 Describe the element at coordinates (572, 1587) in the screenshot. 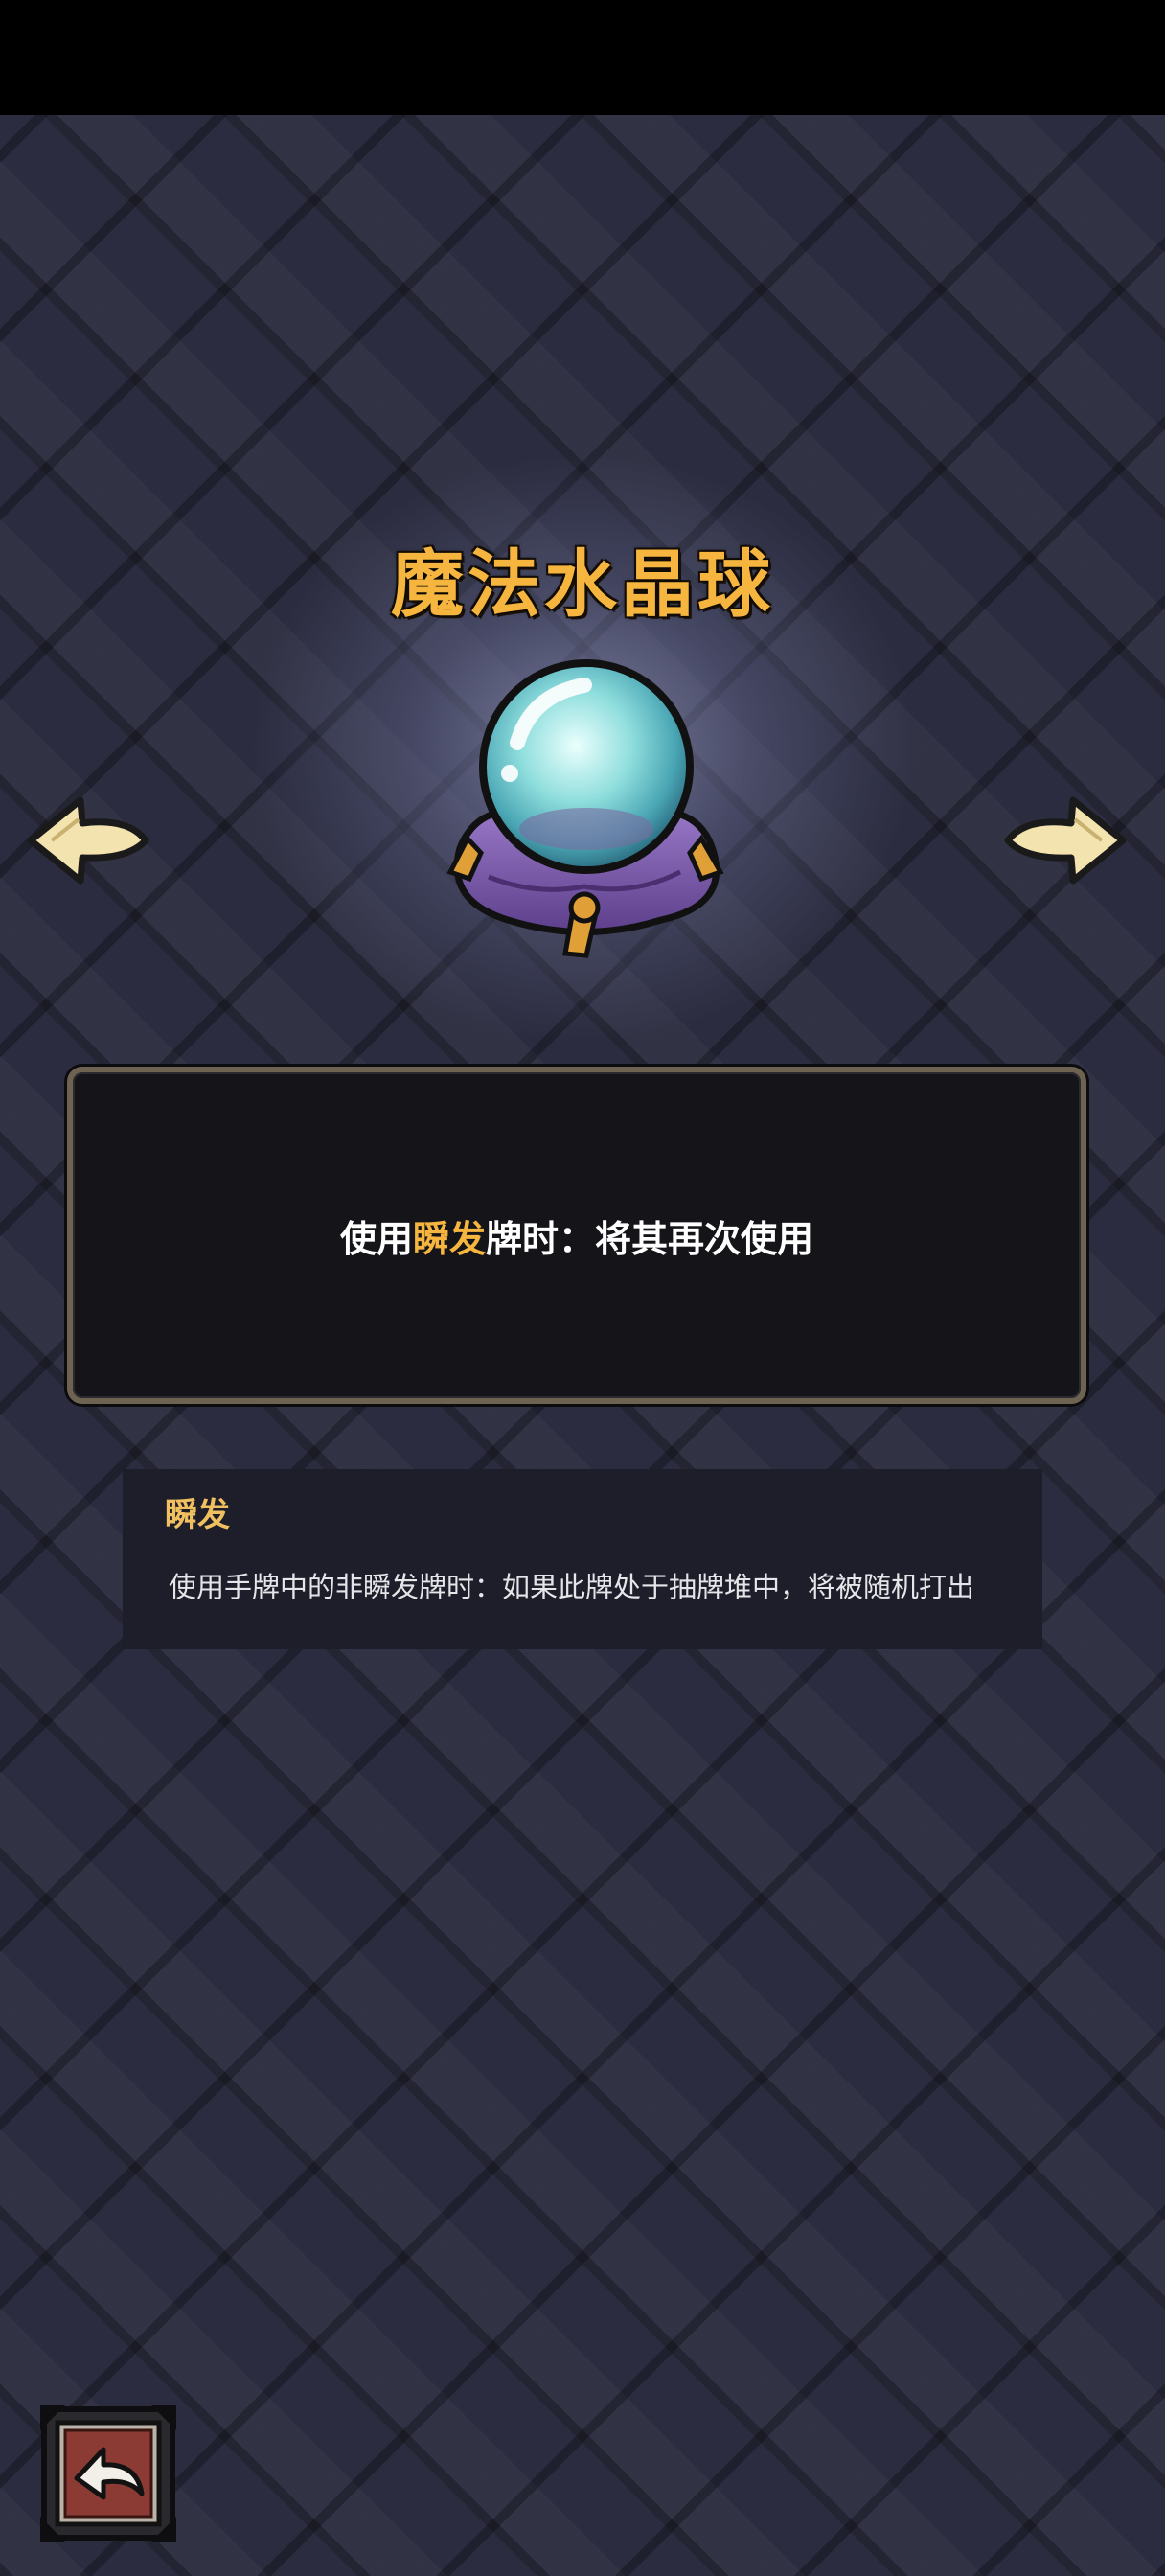

I see `keyword-description: 使用手牌中的非瞬发牌时：如果此牌处于抽牌堆中，将被随机打出` at that location.